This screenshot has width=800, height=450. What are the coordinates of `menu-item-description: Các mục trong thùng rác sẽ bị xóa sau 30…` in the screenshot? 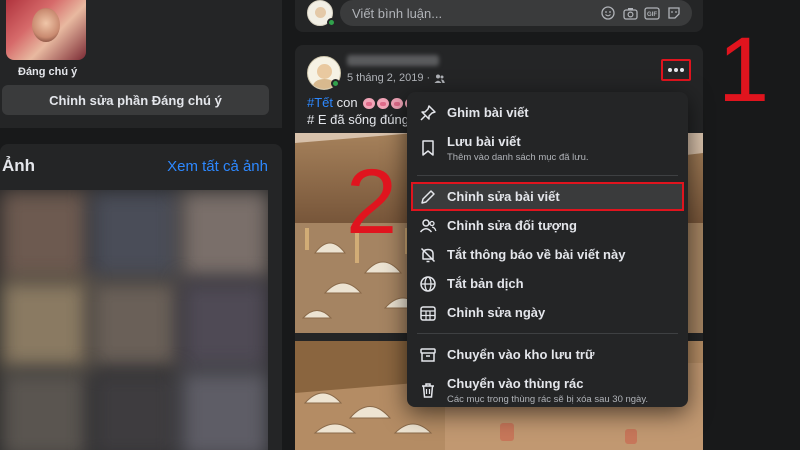 It's located at (548, 399).